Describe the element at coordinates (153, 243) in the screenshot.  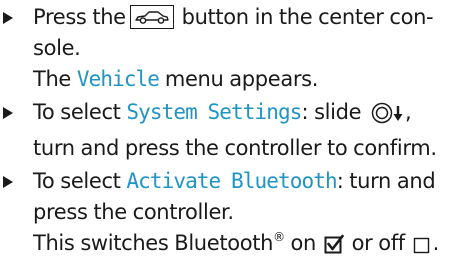
I see `result-text: This switches Bluetooth` at that location.